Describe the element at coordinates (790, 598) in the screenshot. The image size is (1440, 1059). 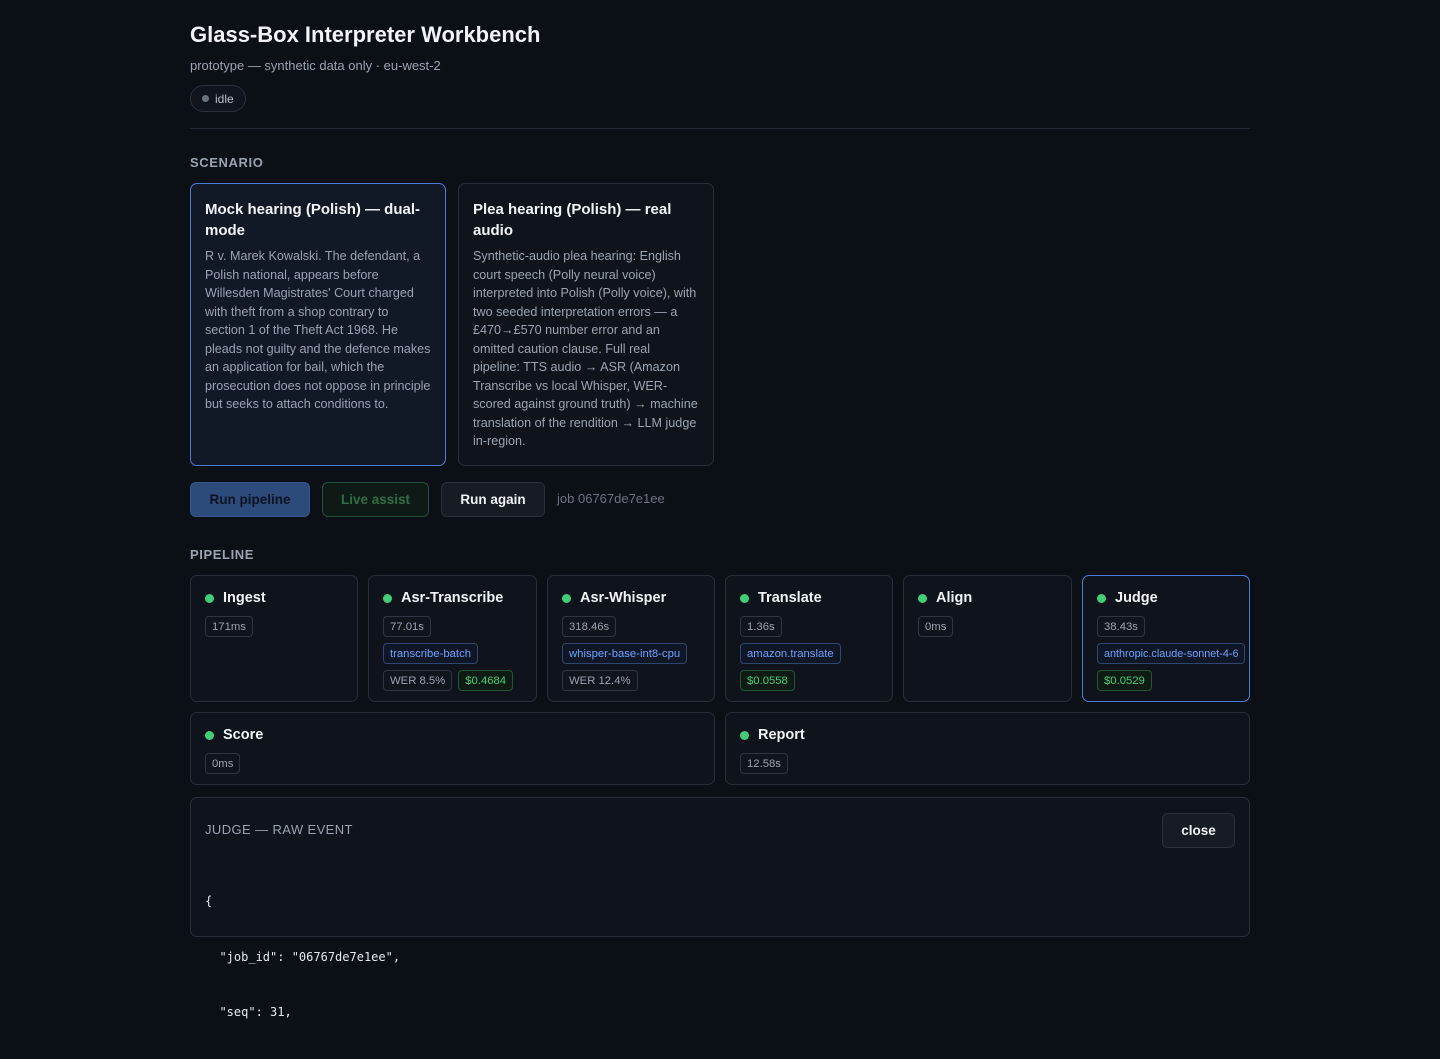
I see `stage-name: Translate` at that location.